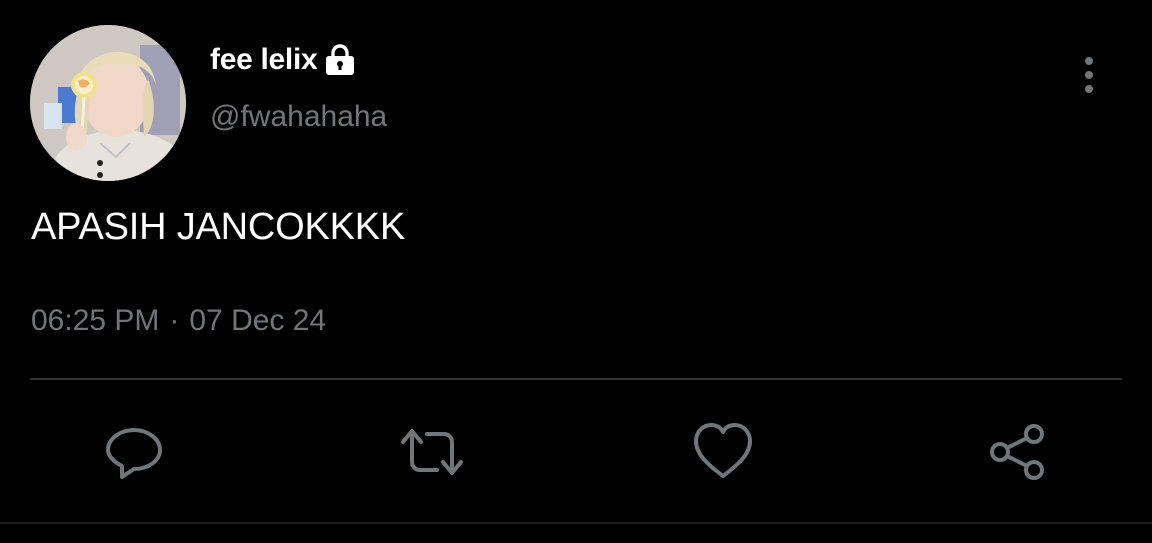  What do you see at coordinates (298, 117) in the screenshot?
I see `user-handle: @fwahahaha` at bounding box center [298, 117].